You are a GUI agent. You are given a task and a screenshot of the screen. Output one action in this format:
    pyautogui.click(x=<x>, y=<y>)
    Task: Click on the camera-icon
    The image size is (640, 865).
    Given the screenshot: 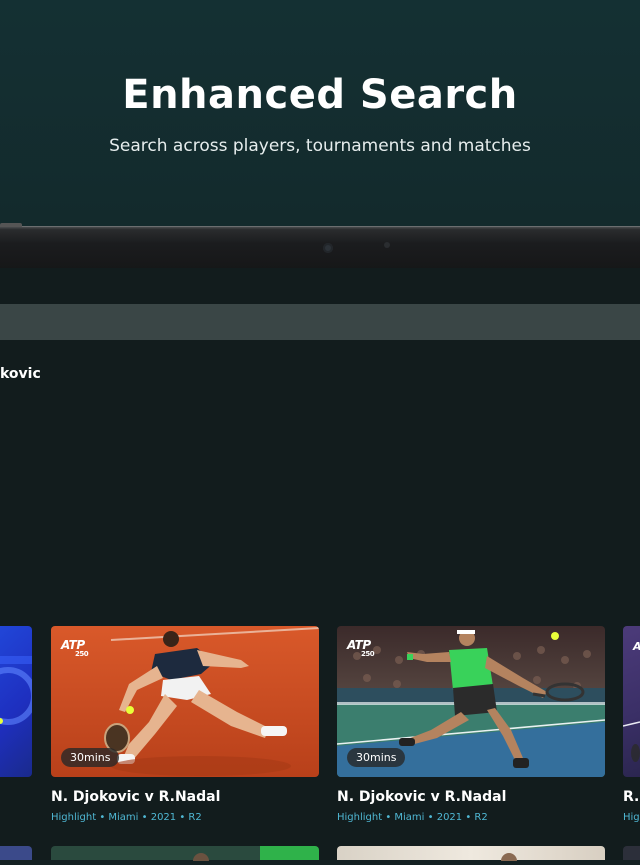 What is the action you would take?
    pyautogui.click(x=328, y=248)
    